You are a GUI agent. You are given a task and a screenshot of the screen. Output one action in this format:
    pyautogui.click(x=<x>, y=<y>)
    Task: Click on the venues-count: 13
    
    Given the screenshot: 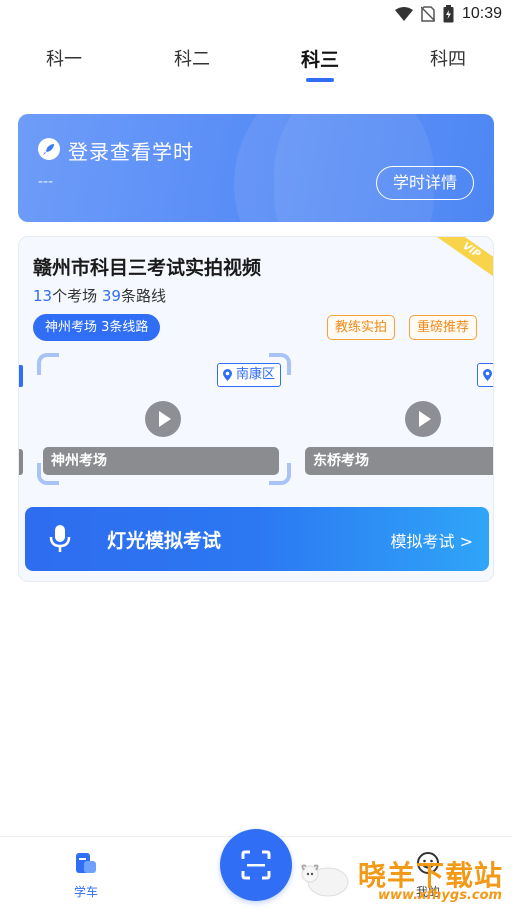 What is the action you would take?
    pyautogui.click(x=43, y=296)
    